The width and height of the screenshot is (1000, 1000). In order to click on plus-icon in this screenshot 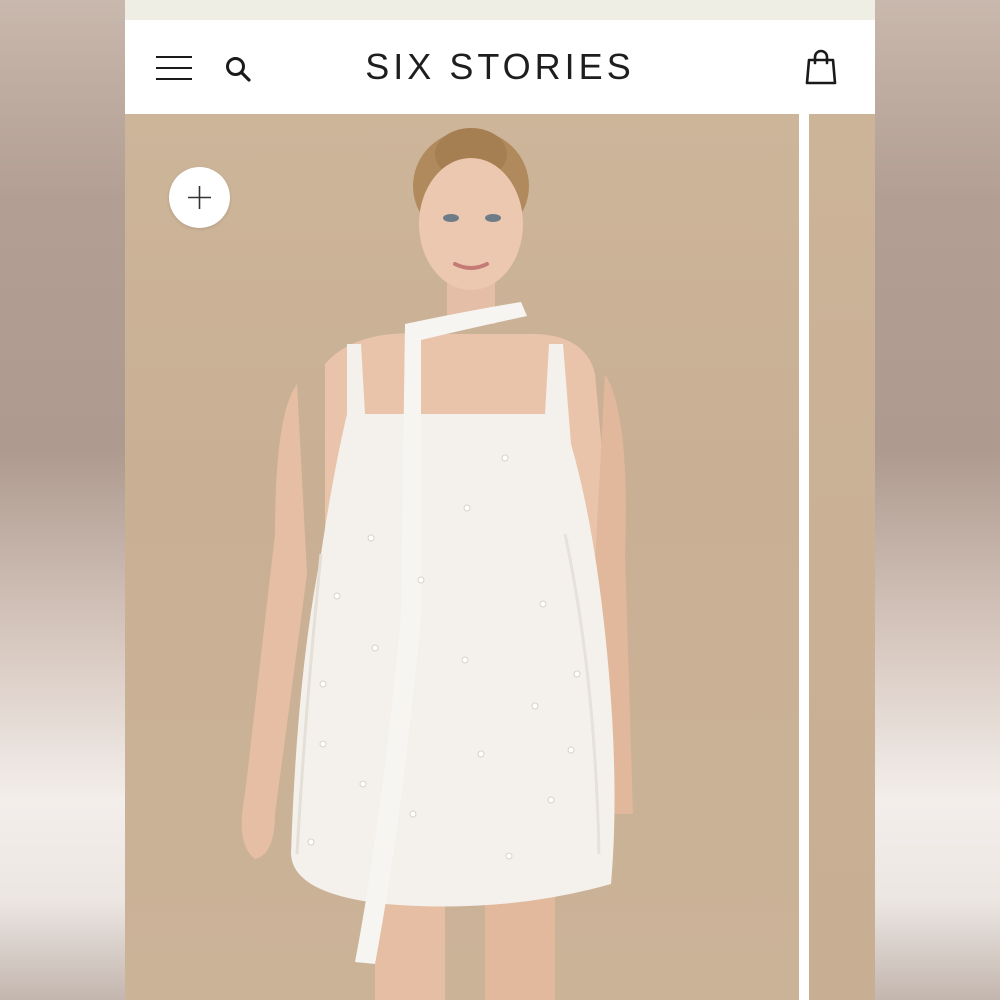, I will do `click(199, 197)`.